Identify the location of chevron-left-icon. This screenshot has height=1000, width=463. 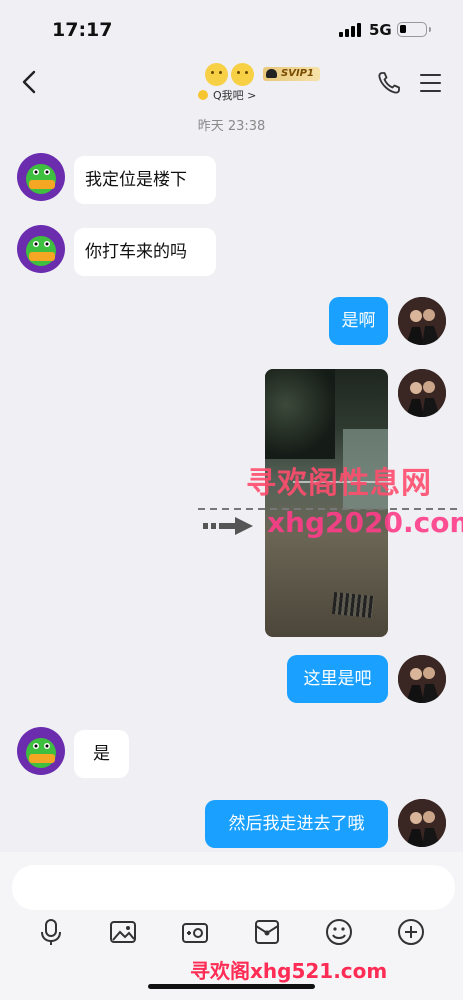
(30, 82).